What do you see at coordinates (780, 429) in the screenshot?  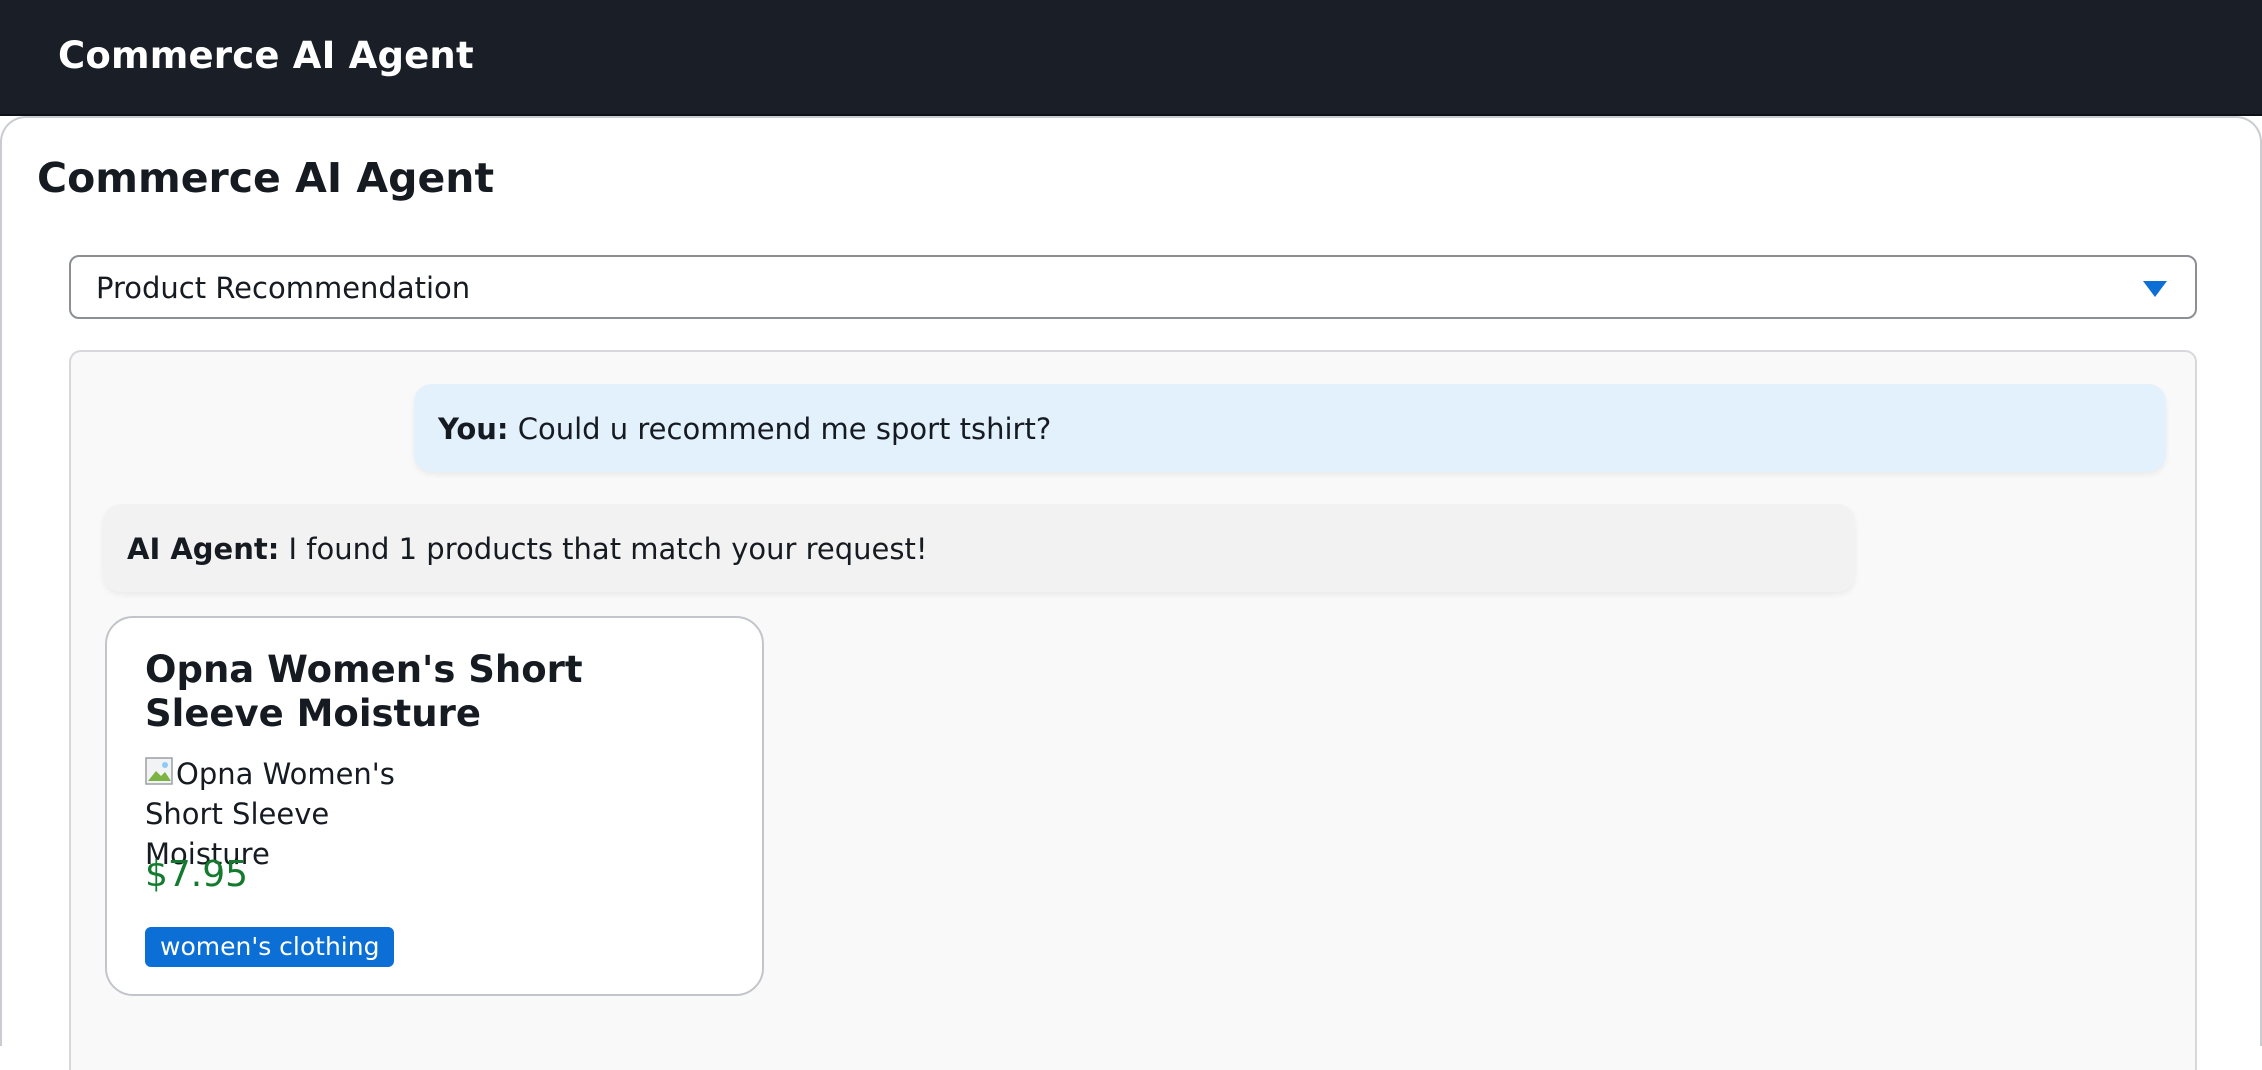 I see `message-text: Could u recommend me sport tshirt?` at bounding box center [780, 429].